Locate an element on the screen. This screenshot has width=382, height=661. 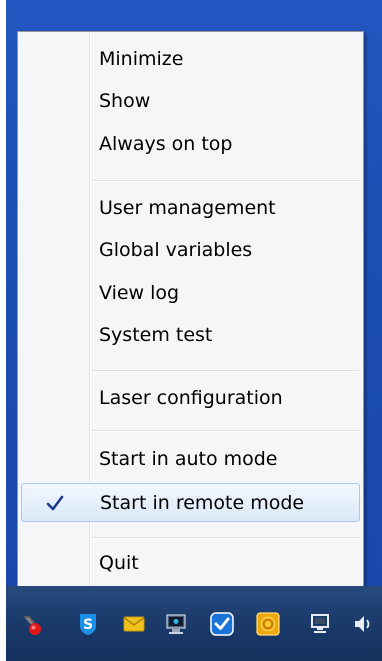
shield-s-icon: S is located at coordinates (88, 624).